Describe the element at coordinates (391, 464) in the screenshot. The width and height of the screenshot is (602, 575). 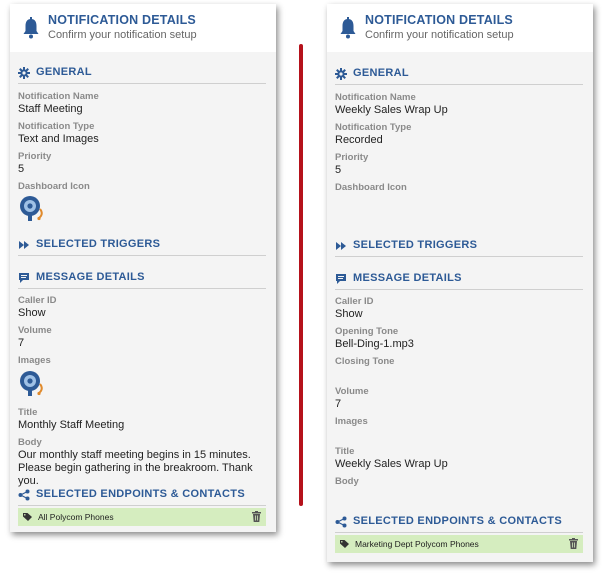
I see `title-value: Weekly Sales Wrap Up` at that location.